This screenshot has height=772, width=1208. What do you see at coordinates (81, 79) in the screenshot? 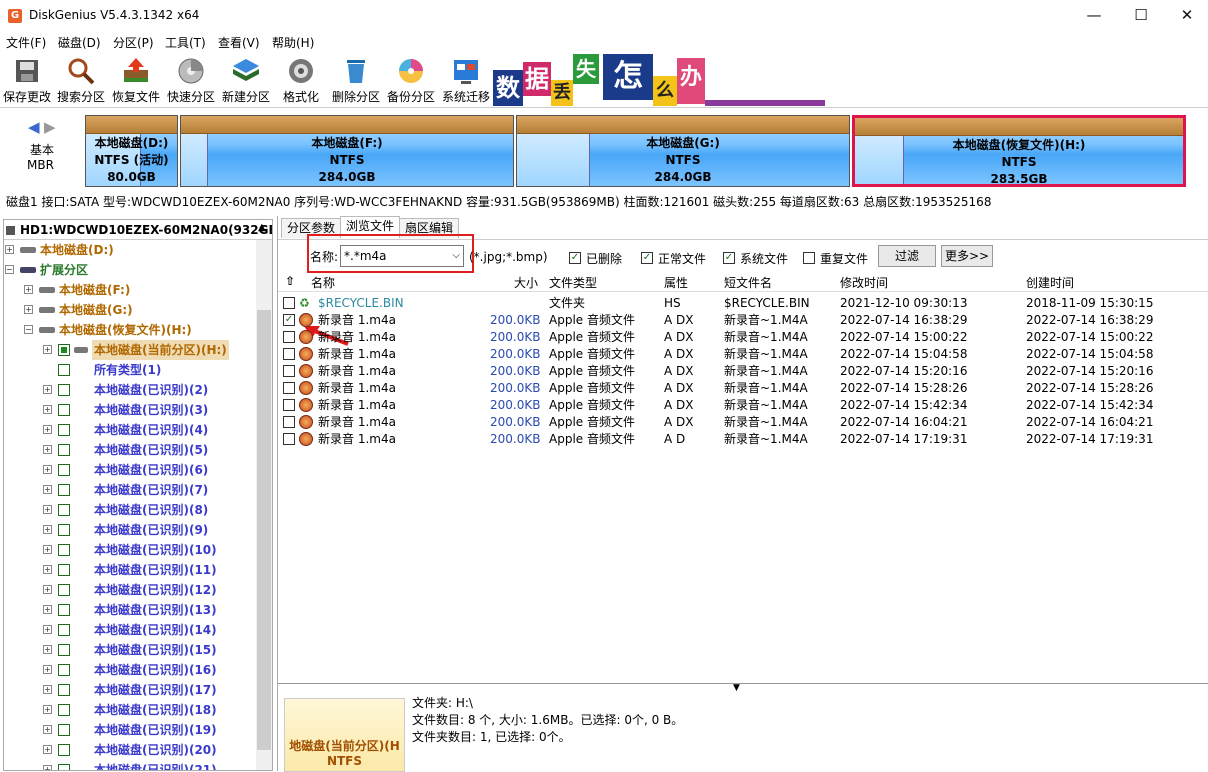
I see `search-partition-button: 搜索分区` at bounding box center [81, 79].